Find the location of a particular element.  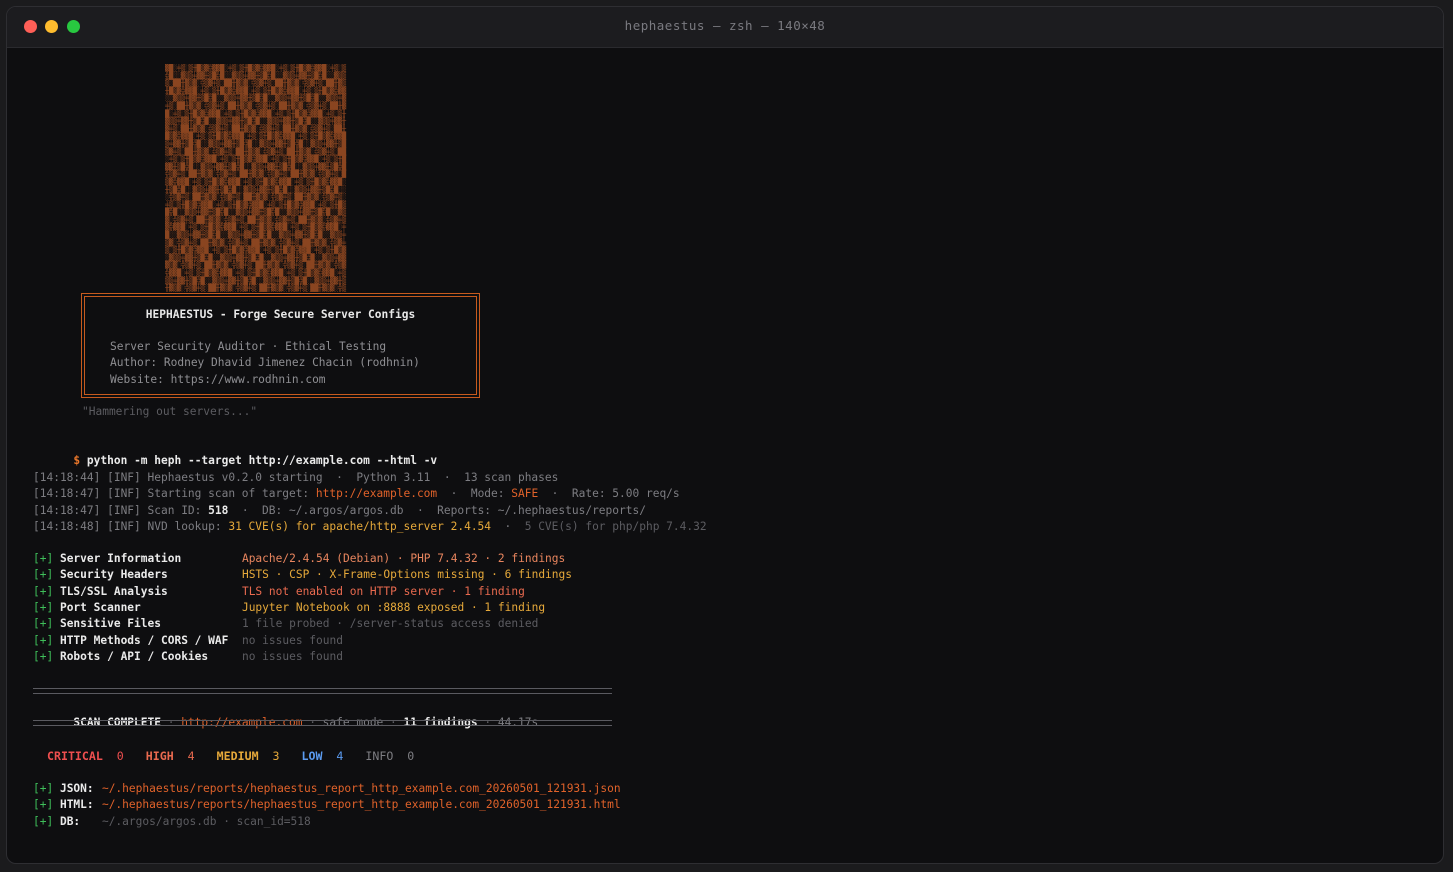

tagline: "Hammering out servers..." is located at coordinates (170, 411).